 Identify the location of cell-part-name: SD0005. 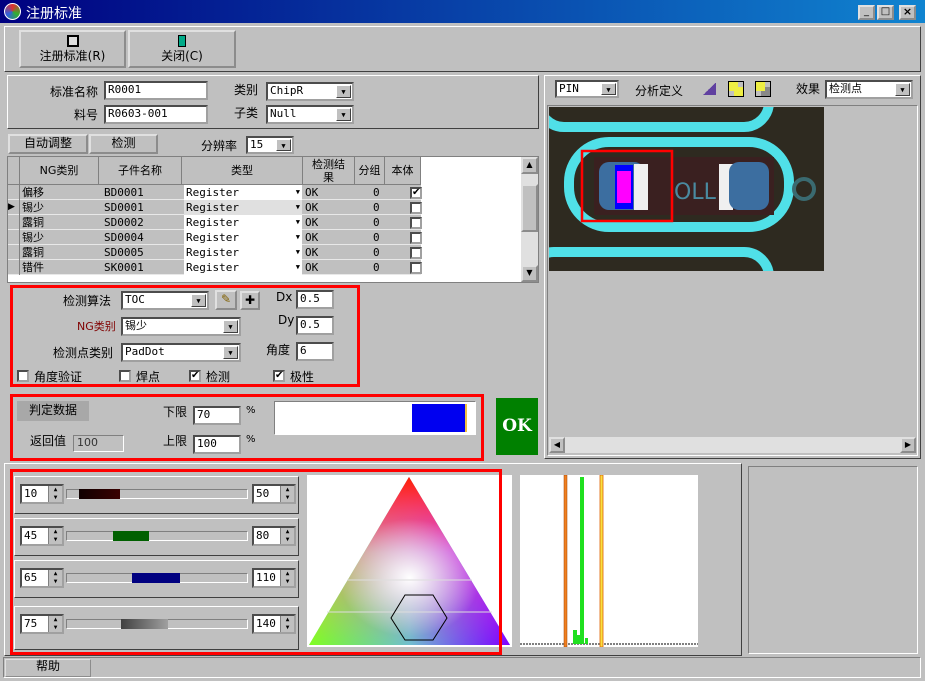
(124, 252).